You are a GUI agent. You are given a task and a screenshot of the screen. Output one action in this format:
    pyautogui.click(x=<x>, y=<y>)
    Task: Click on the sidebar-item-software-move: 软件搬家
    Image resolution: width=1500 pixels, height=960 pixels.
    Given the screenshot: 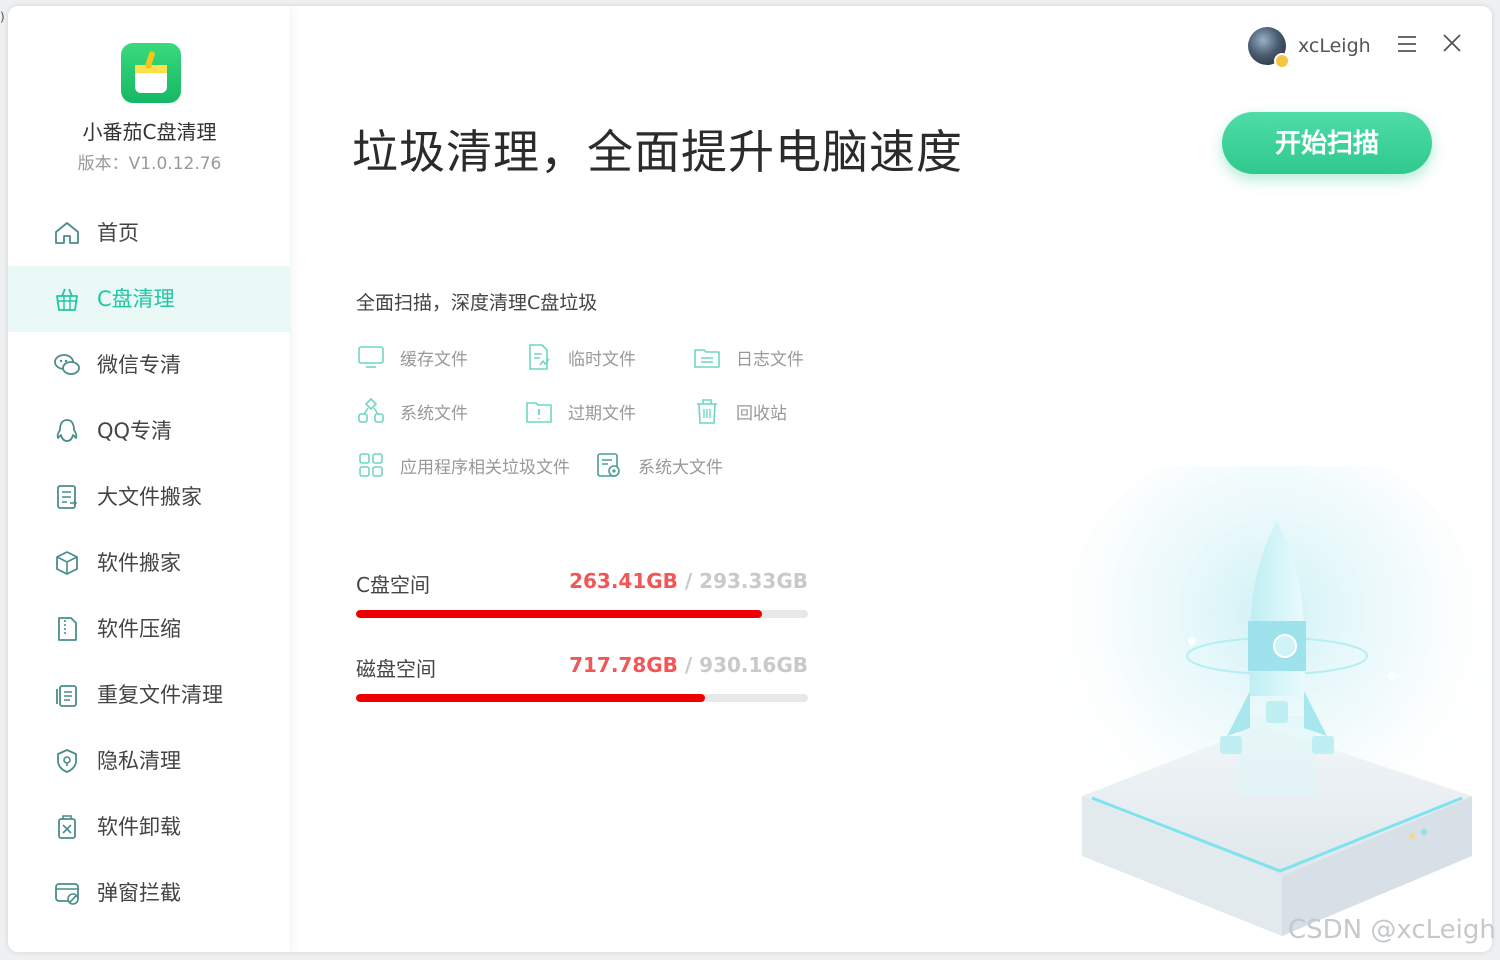 What is the action you would take?
    pyautogui.click(x=149, y=563)
    